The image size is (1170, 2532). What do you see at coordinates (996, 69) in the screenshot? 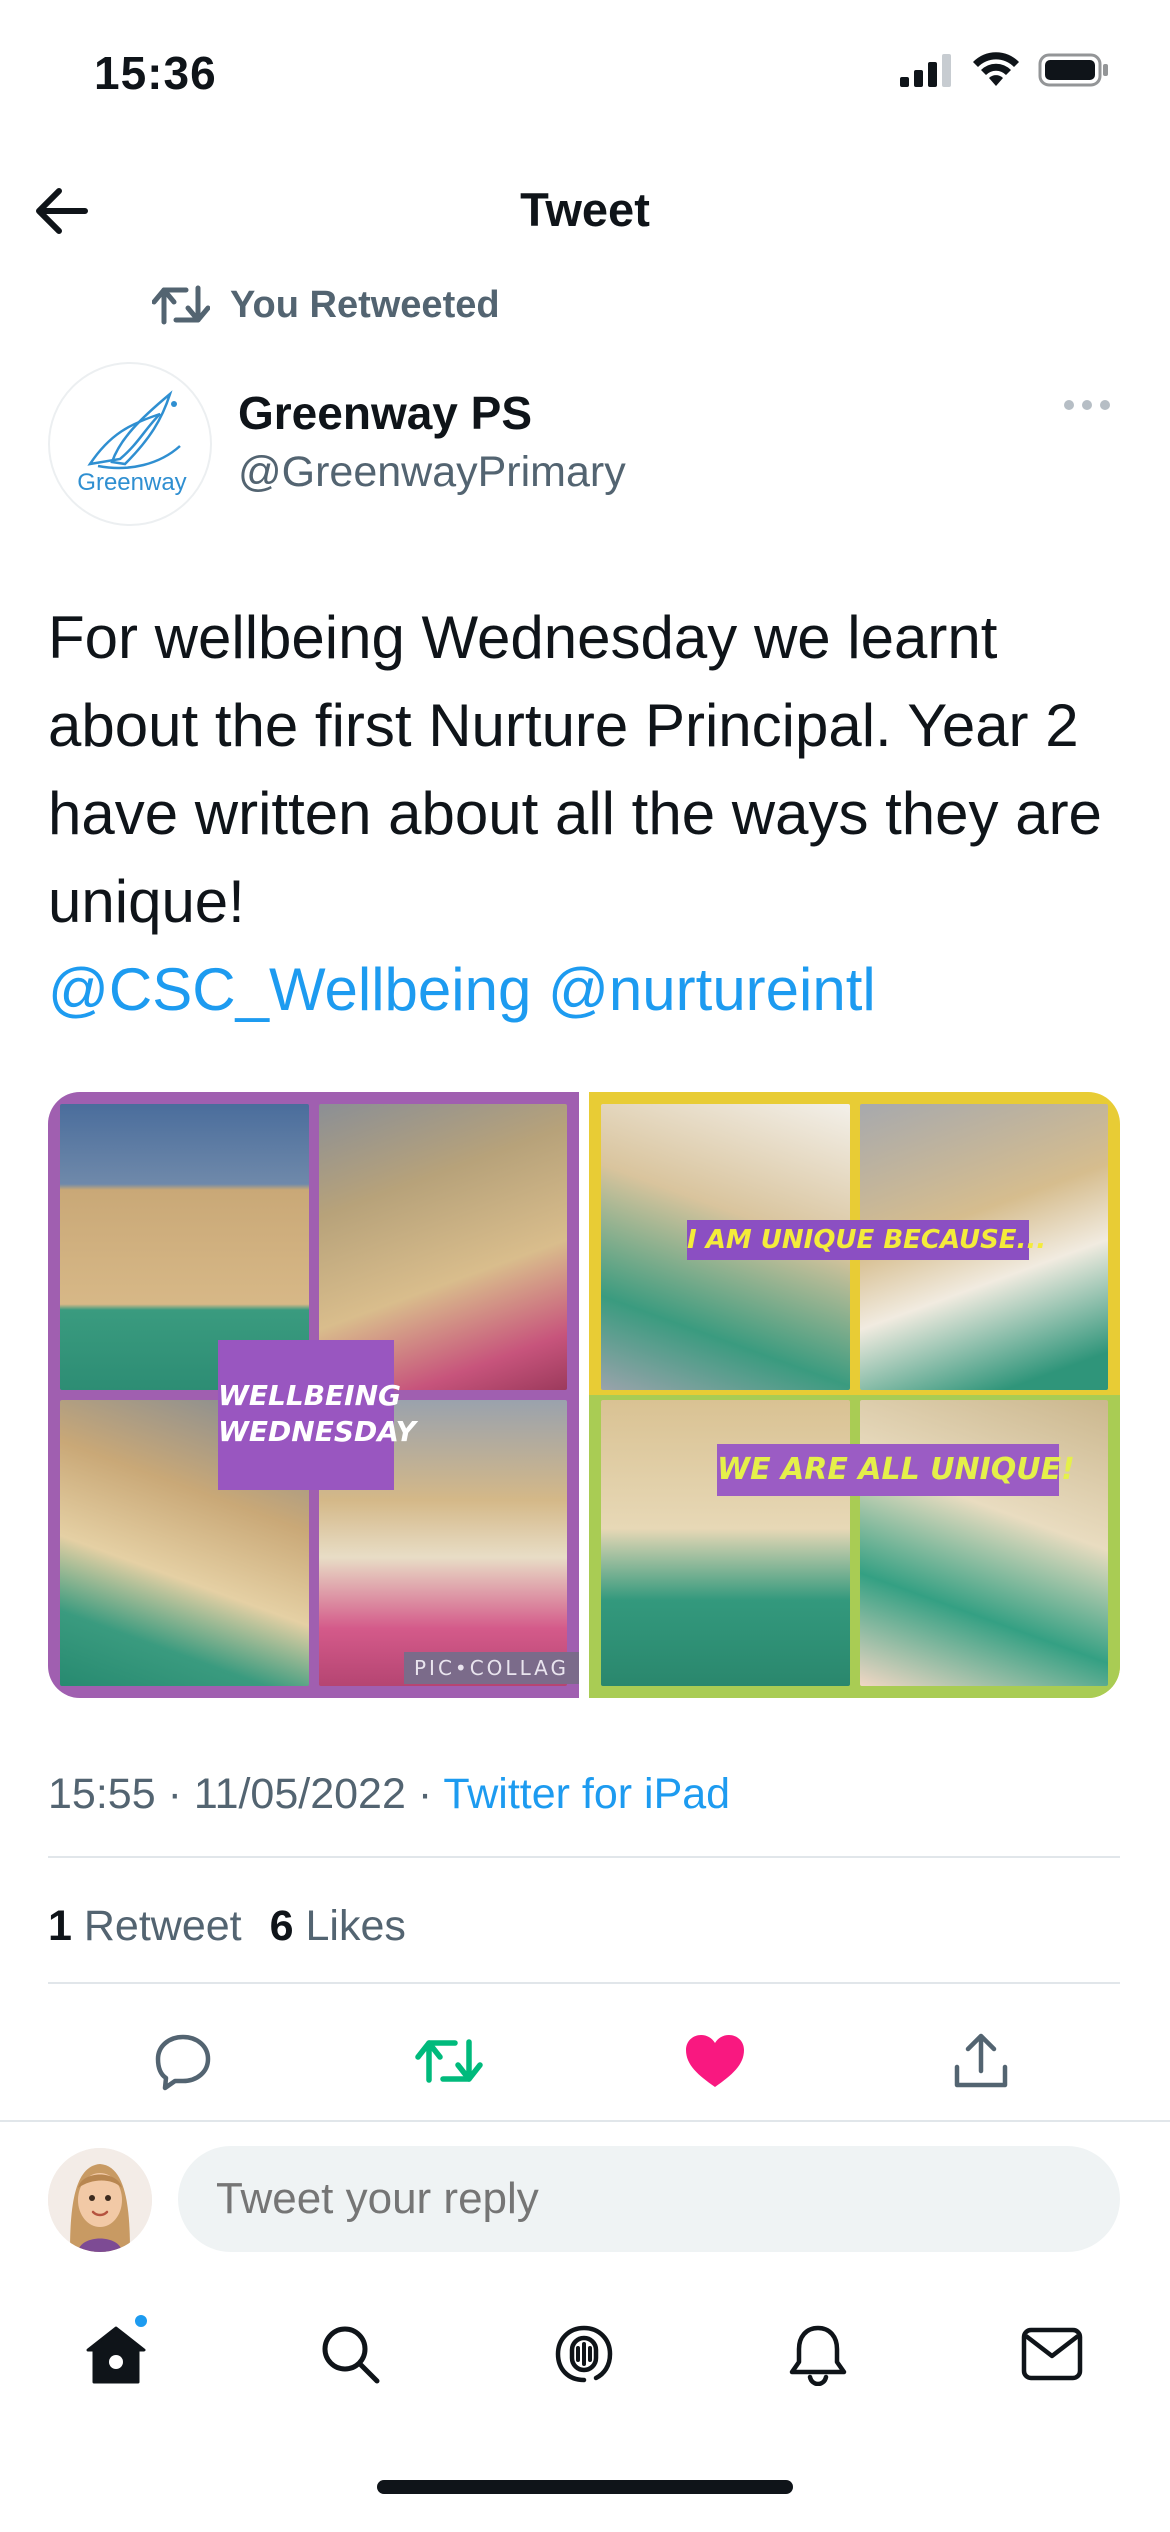
I see `wifi-icon` at bounding box center [996, 69].